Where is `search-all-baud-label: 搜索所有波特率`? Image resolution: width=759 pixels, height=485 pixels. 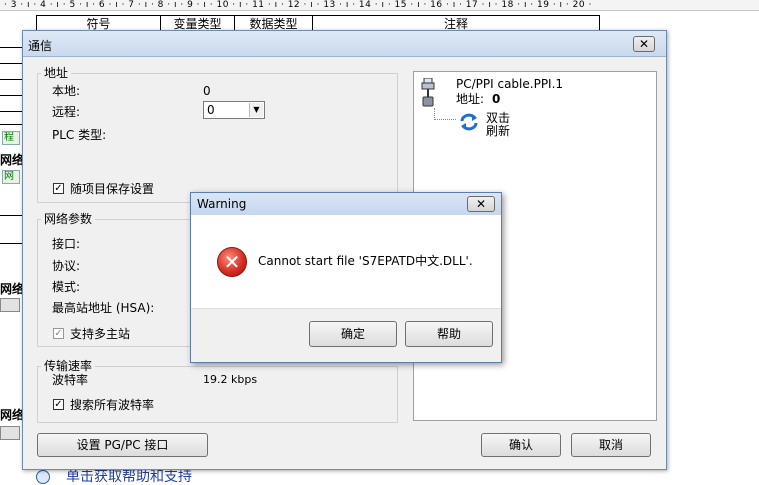
search-all-baud-label: 搜索所有波特率 is located at coordinates (112, 405).